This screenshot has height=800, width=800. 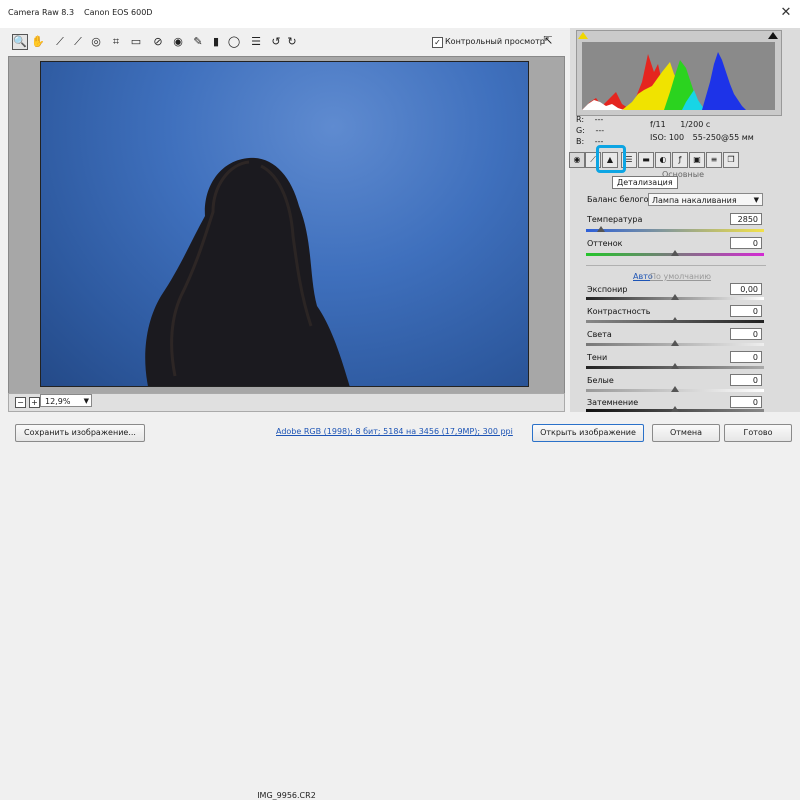 What do you see at coordinates (680, 160) in the screenshot?
I see `tab-effects-icon: ƒ` at bounding box center [680, 160].